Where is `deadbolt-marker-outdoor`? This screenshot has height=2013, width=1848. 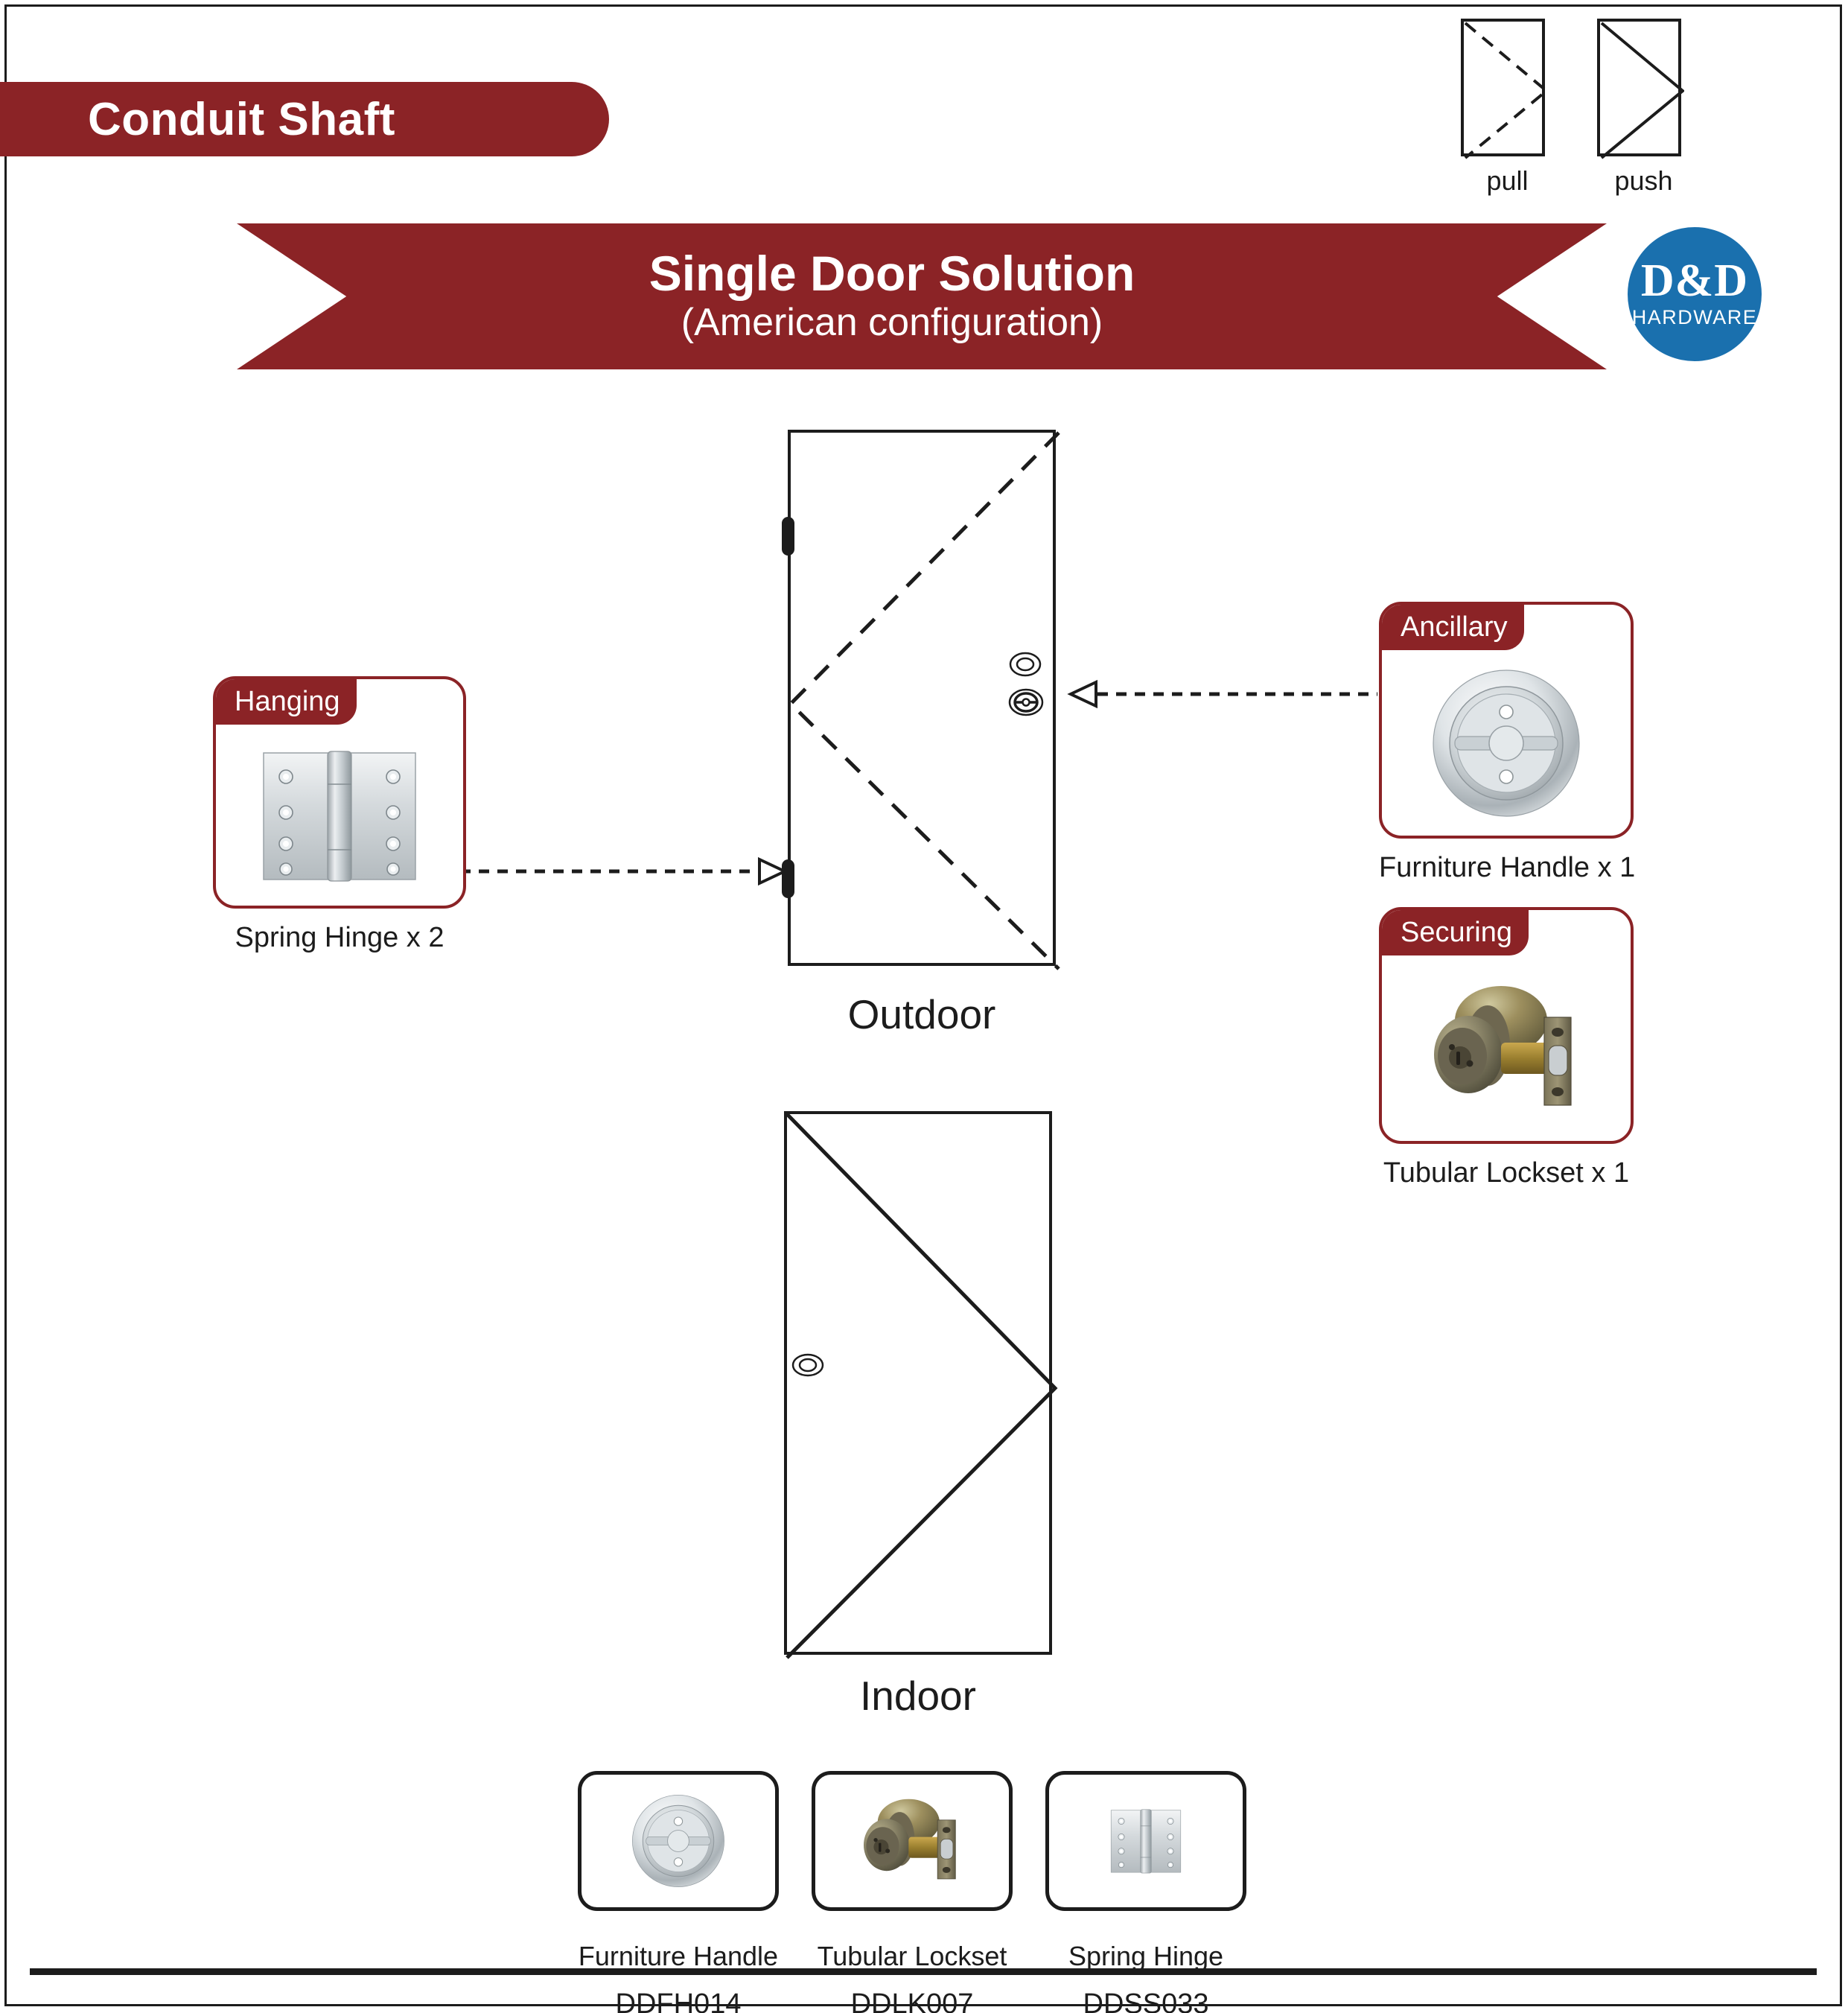
deadbolt-marker-outdoor is located at coordinates (1025, 666).